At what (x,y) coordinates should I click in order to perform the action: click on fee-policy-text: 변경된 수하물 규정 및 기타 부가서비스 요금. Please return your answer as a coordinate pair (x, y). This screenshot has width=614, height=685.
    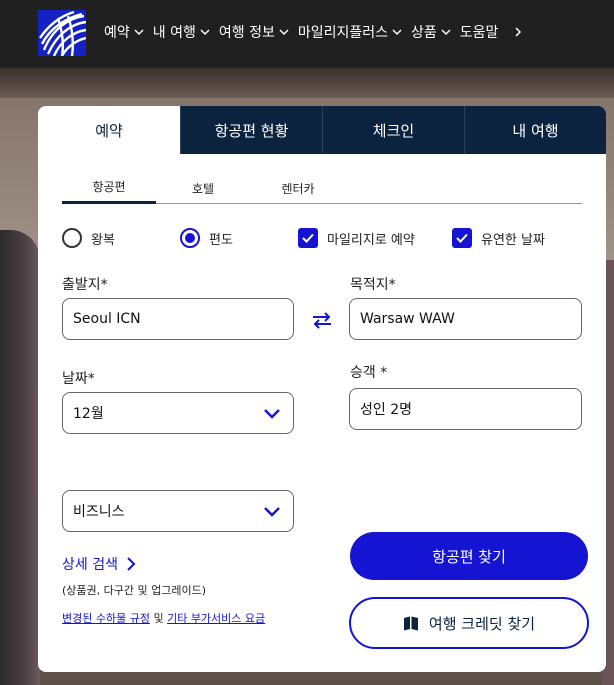
    Looking at the image, I should click on (163, 618).